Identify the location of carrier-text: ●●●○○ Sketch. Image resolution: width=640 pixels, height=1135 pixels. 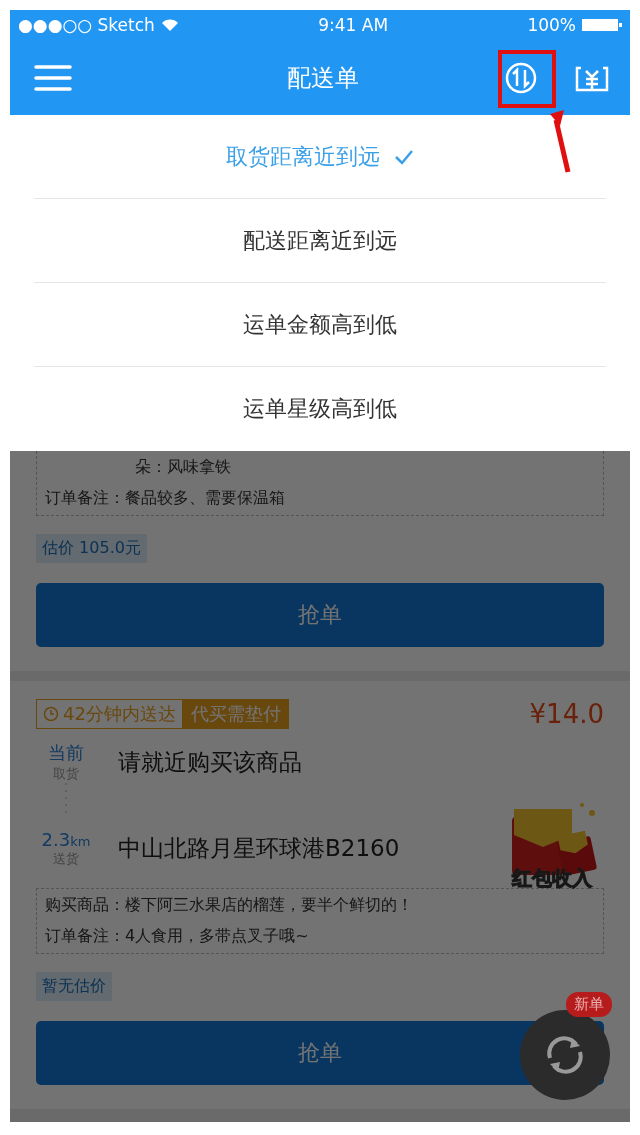
(86, 25).